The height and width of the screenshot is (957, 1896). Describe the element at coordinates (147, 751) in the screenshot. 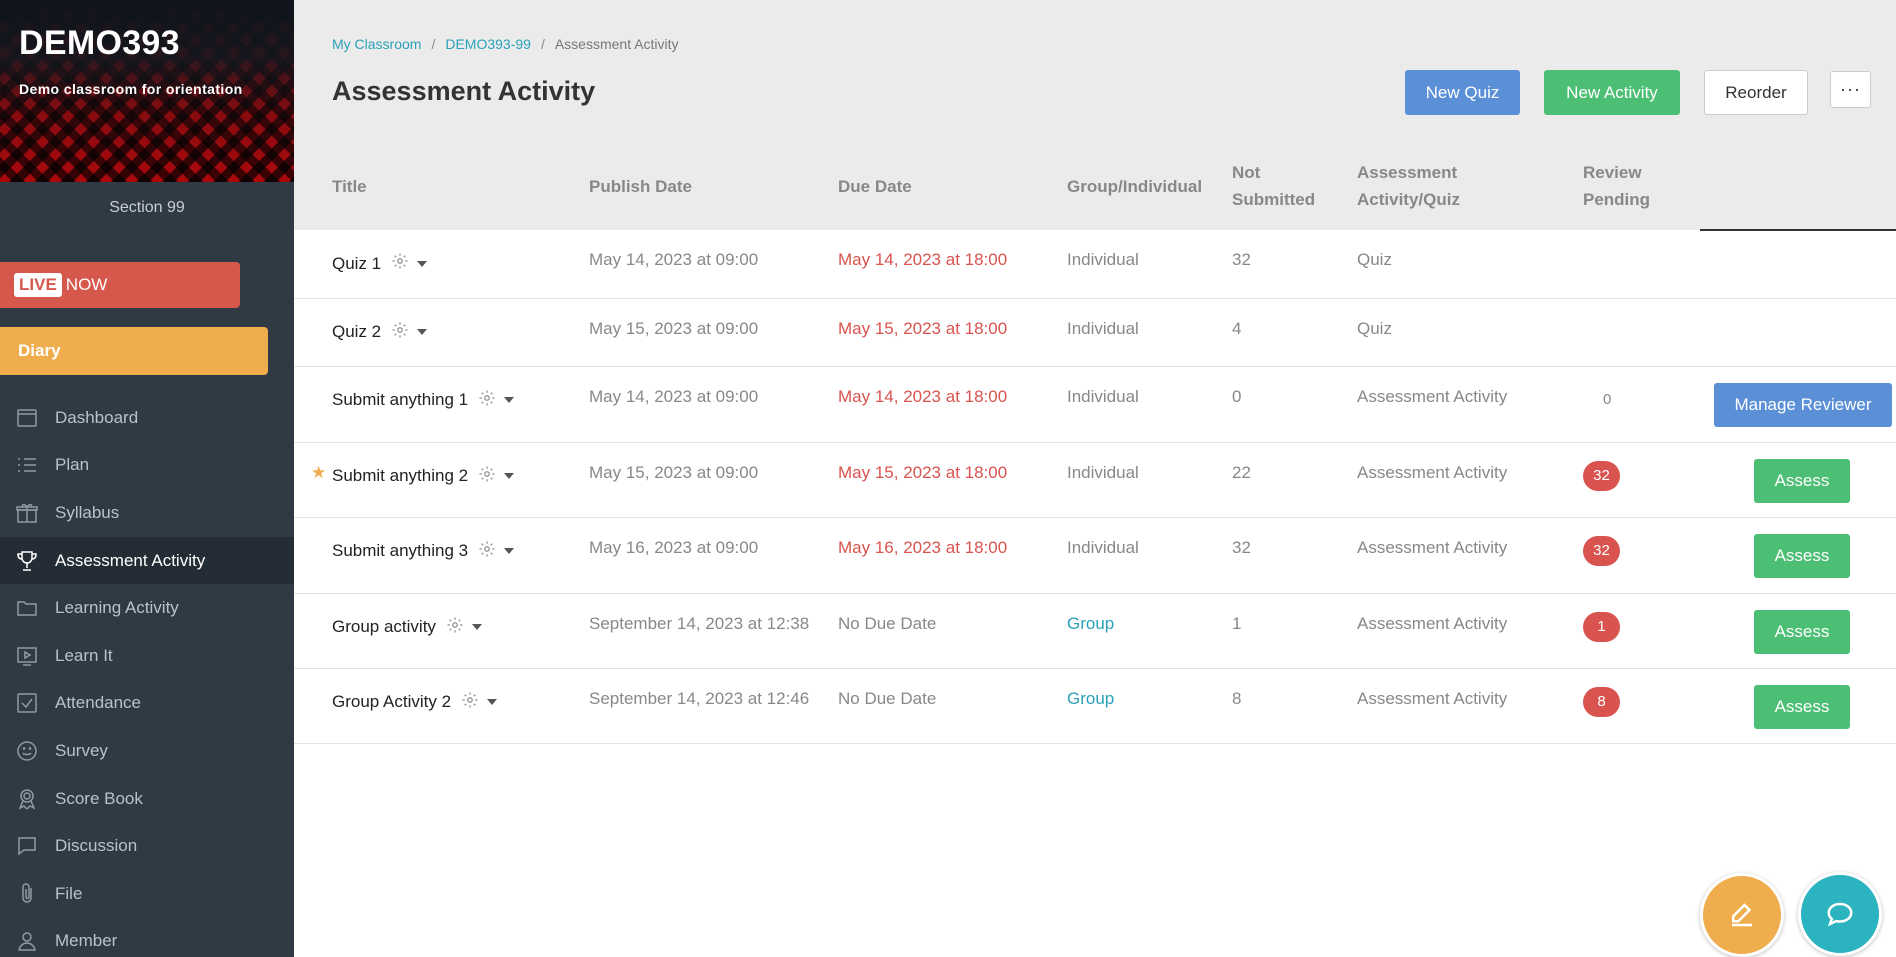

I see `sidebar-item-survey: Survey` at that location.